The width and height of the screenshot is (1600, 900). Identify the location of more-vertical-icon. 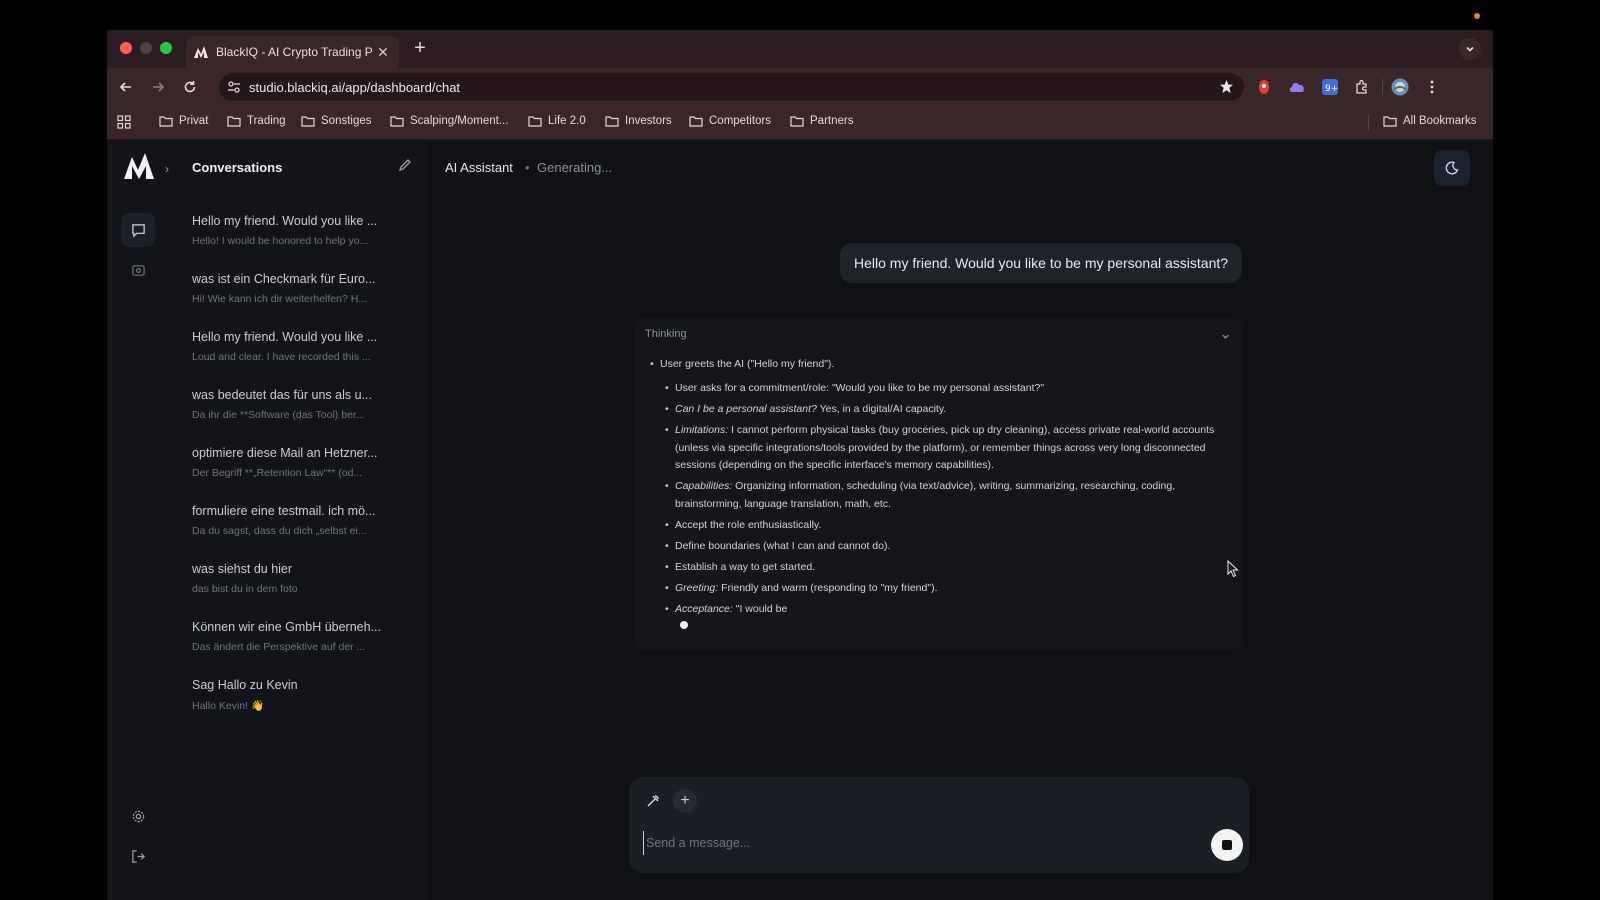
(1432, 87).